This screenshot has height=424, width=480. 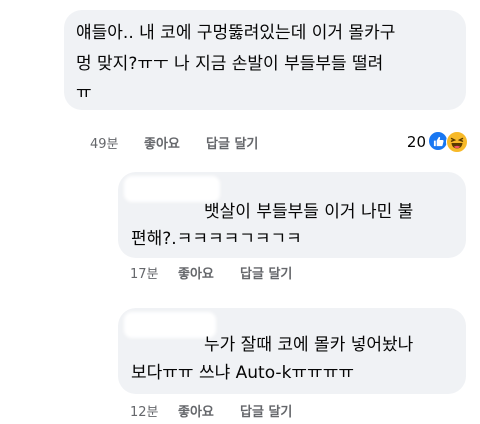 I want to click on comment-actions: 17분 좋아요 답글 달기, so click(x=230, y=272).